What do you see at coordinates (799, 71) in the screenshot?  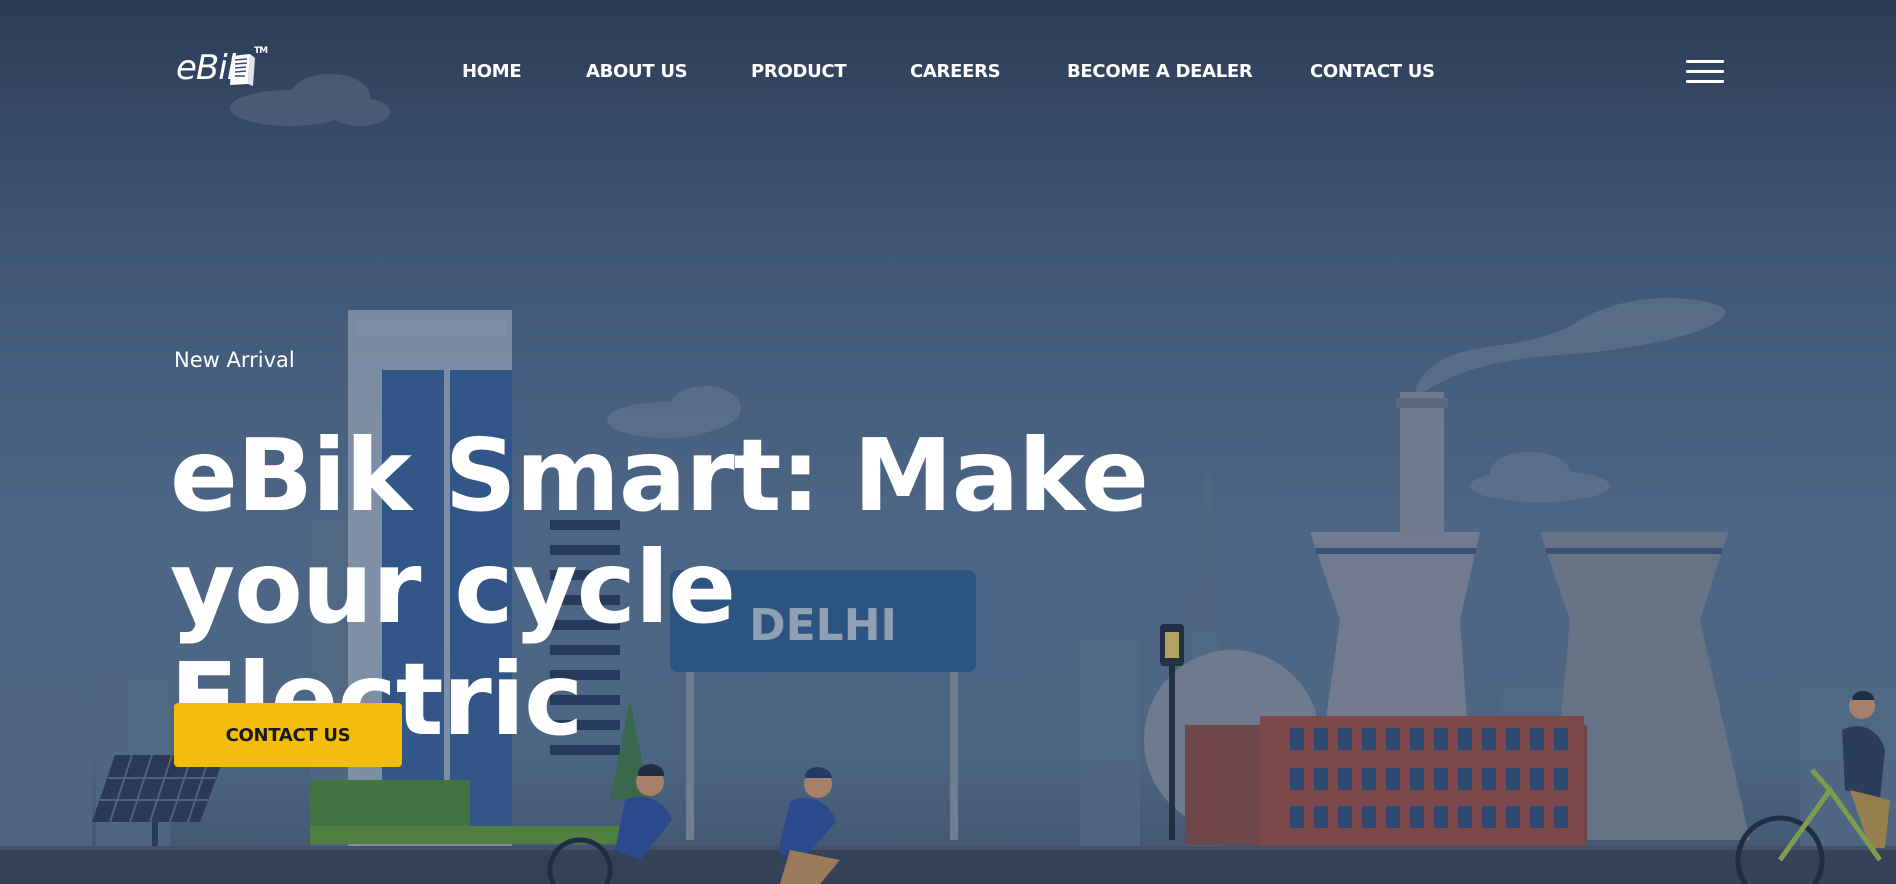 I see `nav-product: PRODUCT` at bounding box center [799, 71].